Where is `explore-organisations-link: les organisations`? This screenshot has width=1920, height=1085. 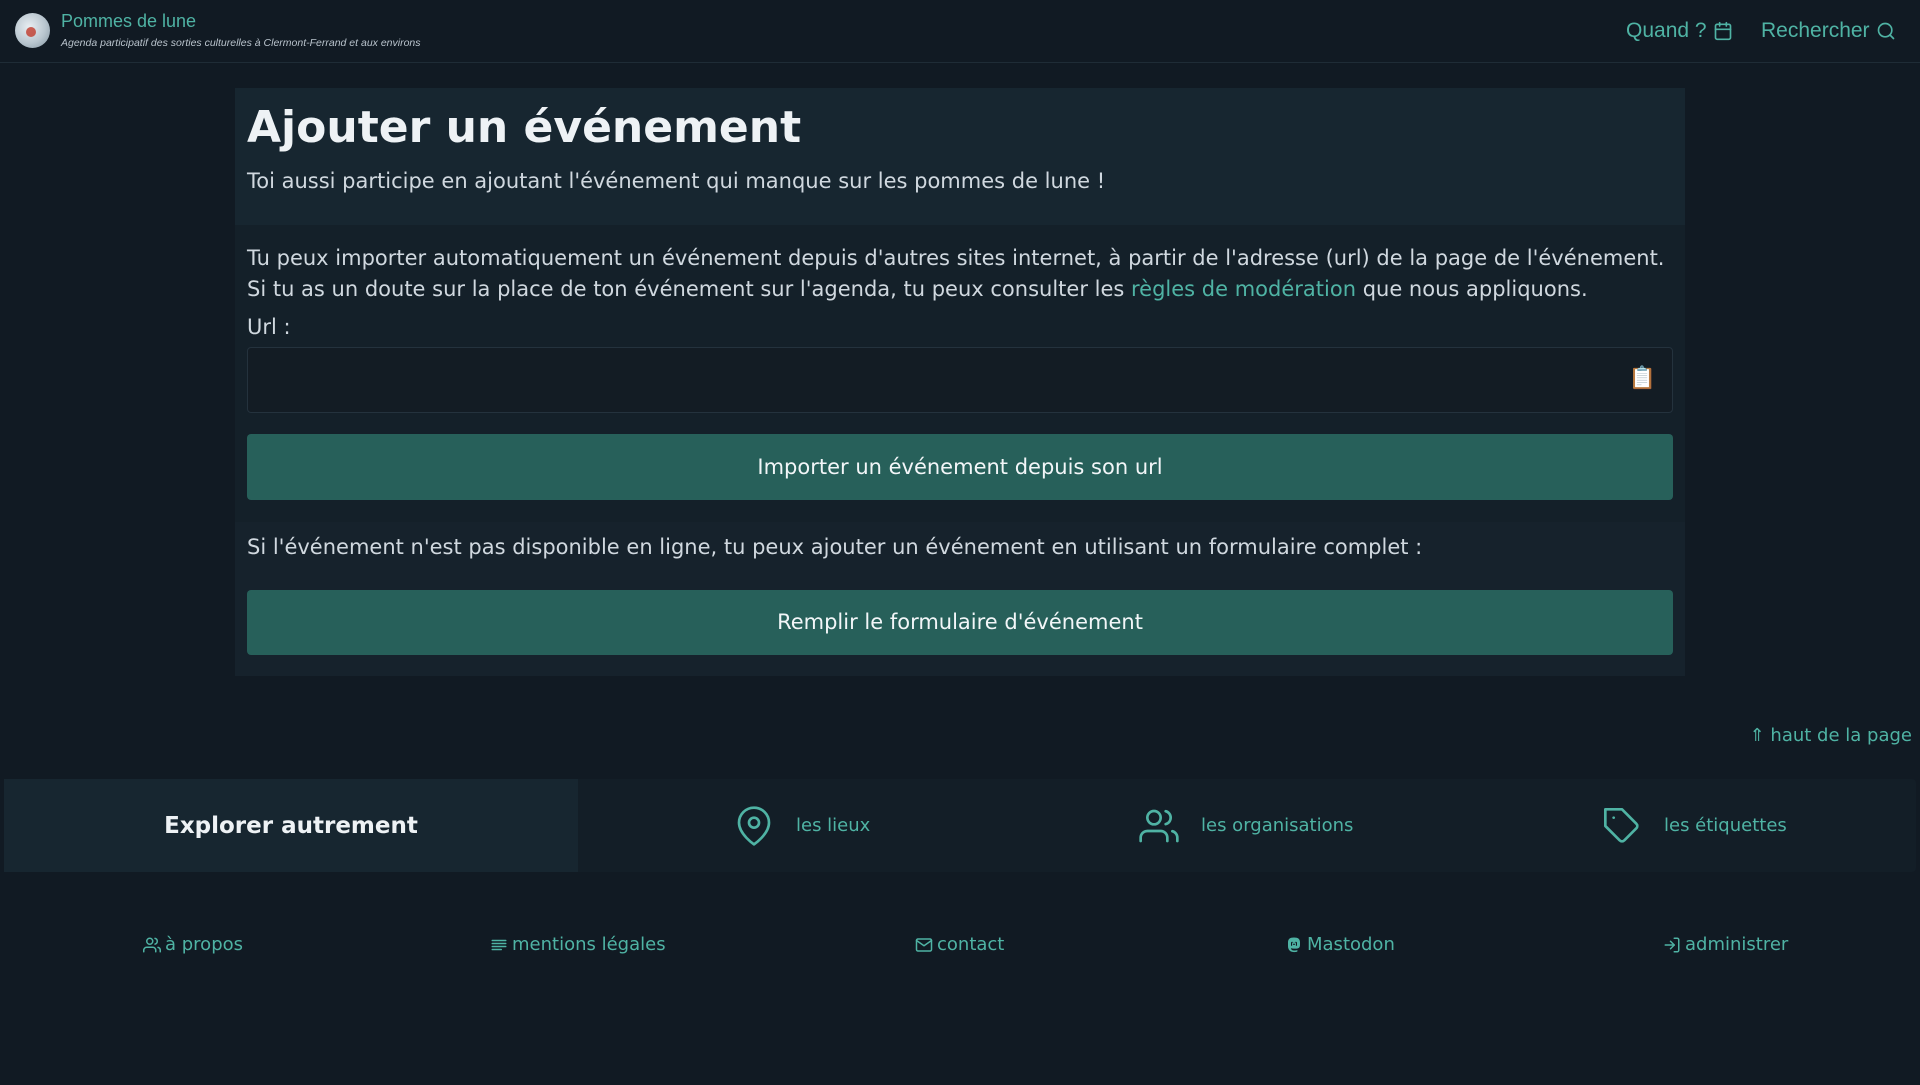
explore-organisations-link: les organisations is located at coordinates (1246, 825).